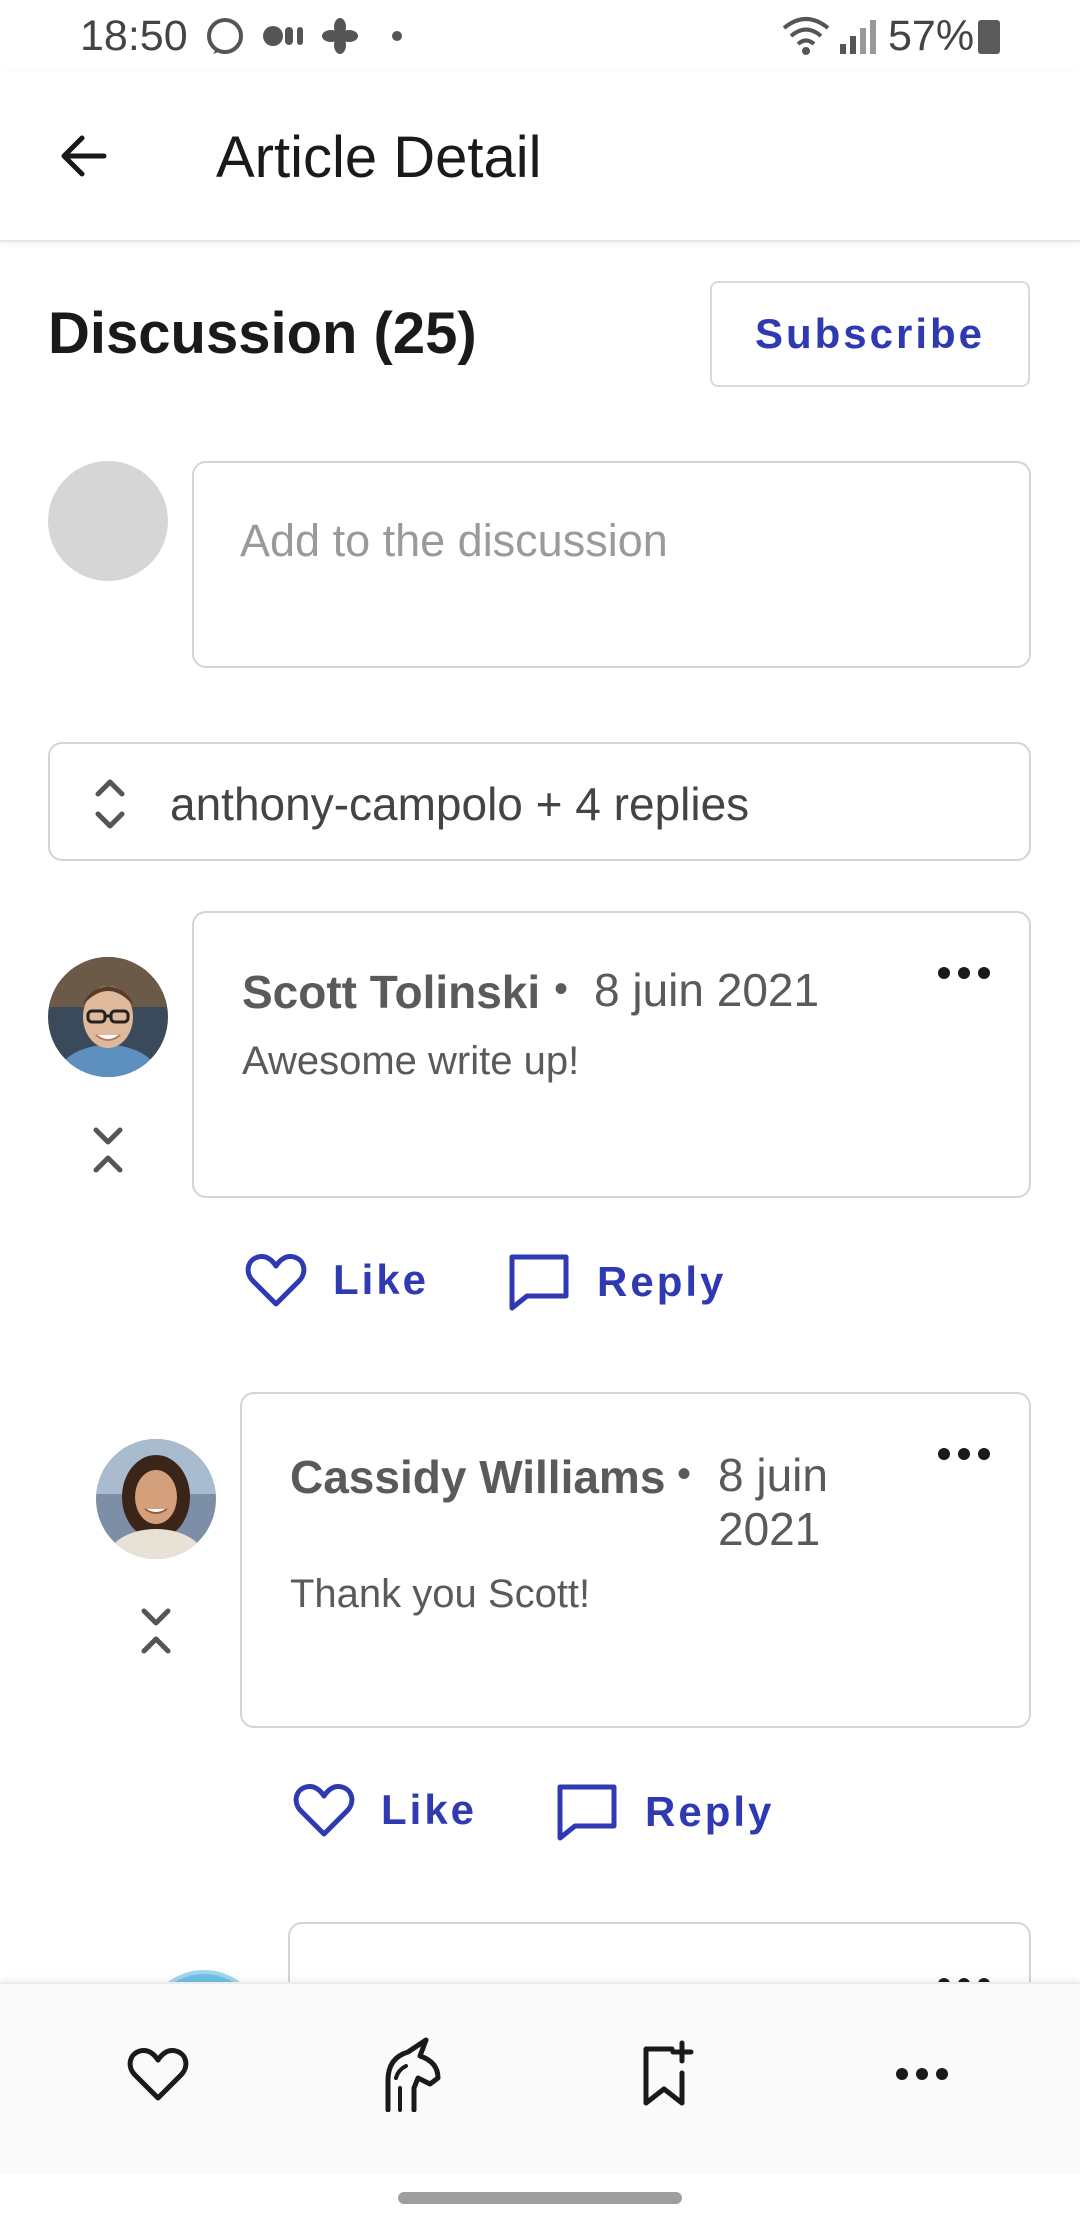 The width and height of the screenshot is (1080, 2220). What do you see at coordinates (540, 2198) in the screenshot?
I see `home-indicator` at bounding box center [540, 2198].